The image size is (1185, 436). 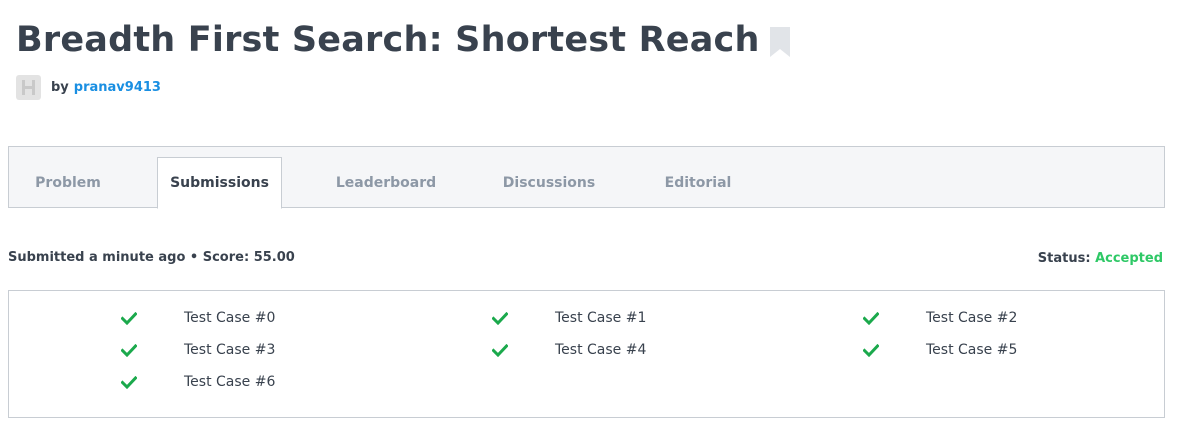 I want to click on test-case-item: Test Case #1, so click(x=568, y=318).